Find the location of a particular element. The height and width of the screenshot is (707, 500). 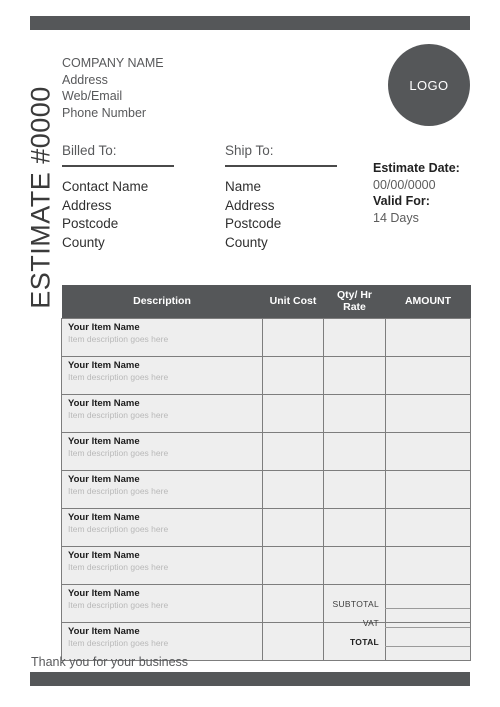

ship-to-line-1: Name is located at coordinates (243, 186).